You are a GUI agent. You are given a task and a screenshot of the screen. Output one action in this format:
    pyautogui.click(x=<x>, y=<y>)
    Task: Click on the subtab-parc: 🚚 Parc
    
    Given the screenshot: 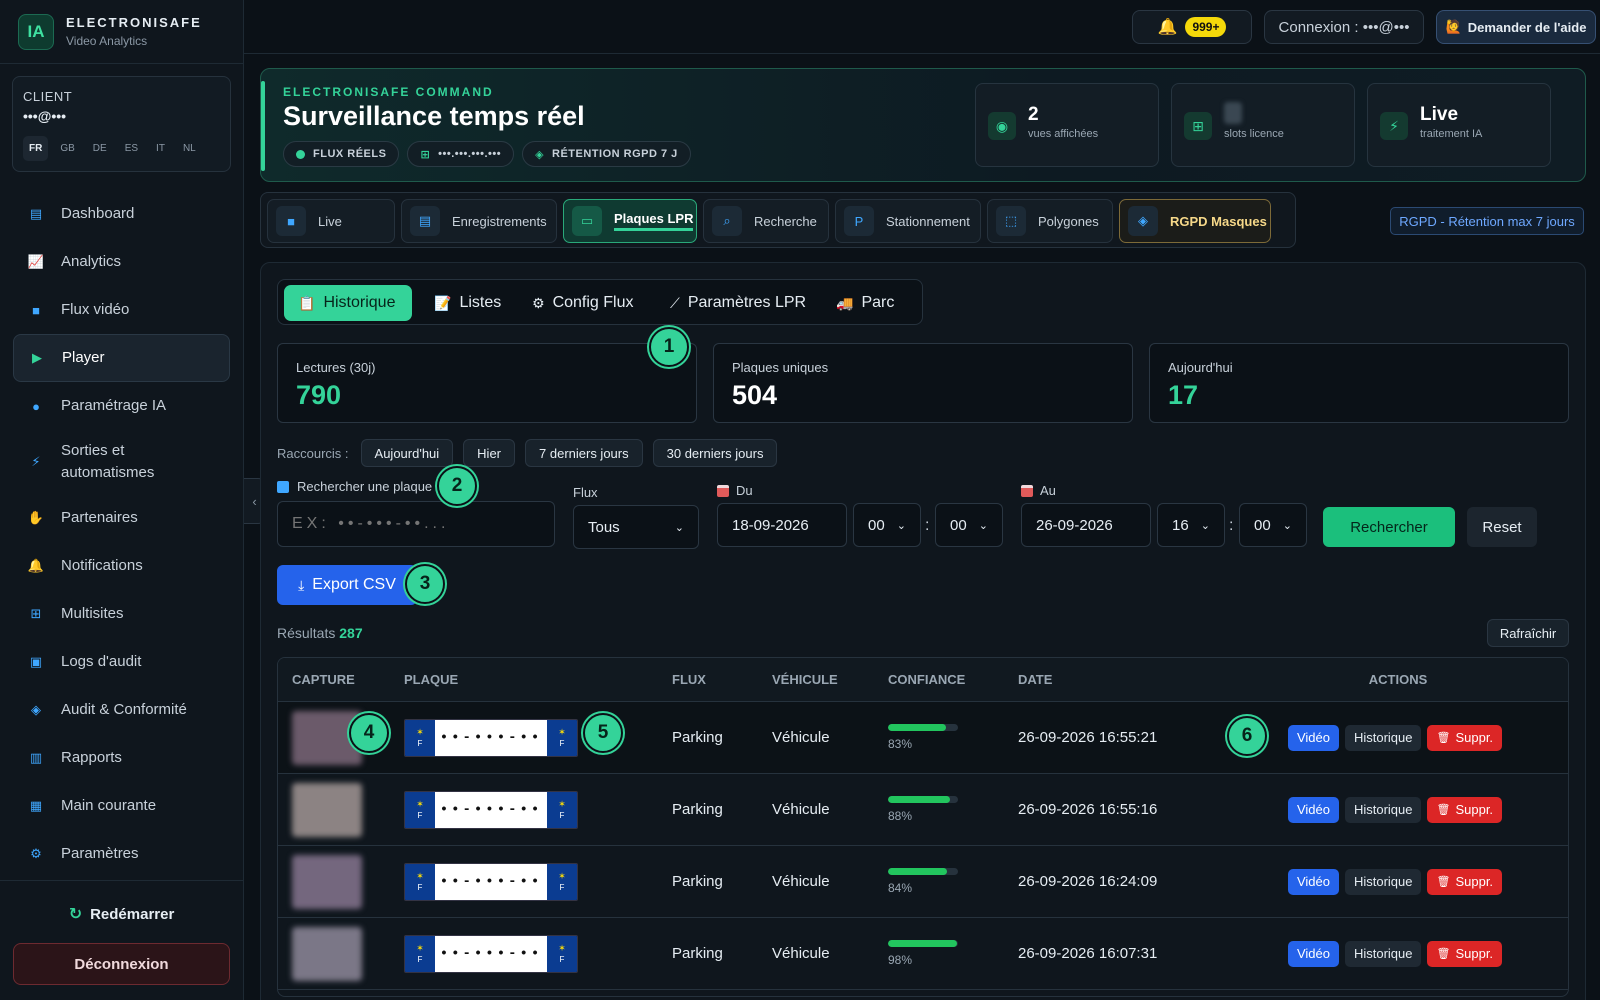 What is the action you would take?
    pyautogui.click(x=865, y=303)
    